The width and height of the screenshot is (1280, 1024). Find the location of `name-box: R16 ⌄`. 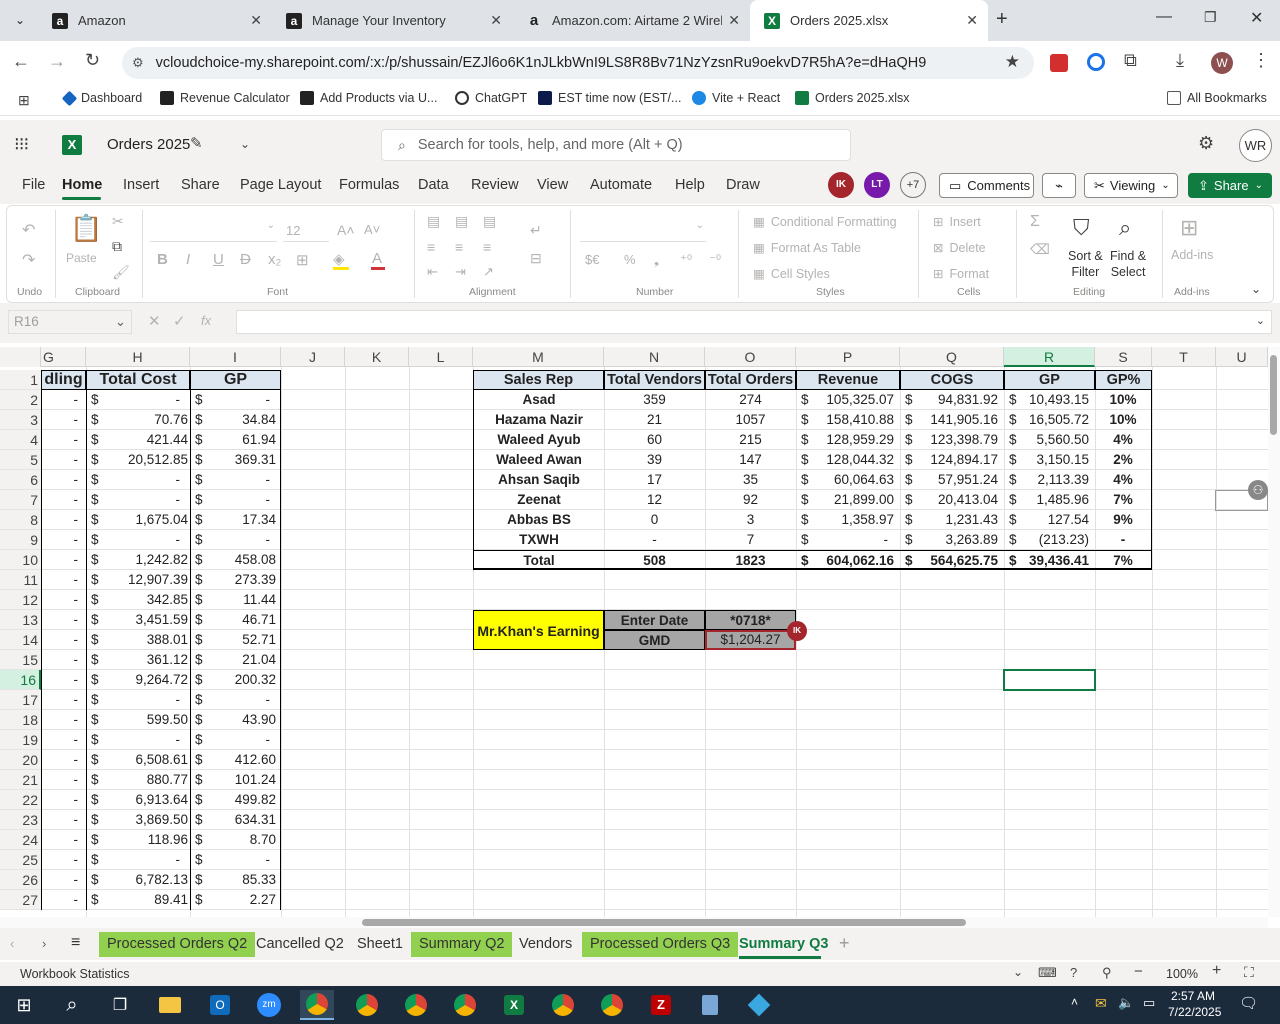

name-box: R16 ⌄ is located at coordinates (70, 322).